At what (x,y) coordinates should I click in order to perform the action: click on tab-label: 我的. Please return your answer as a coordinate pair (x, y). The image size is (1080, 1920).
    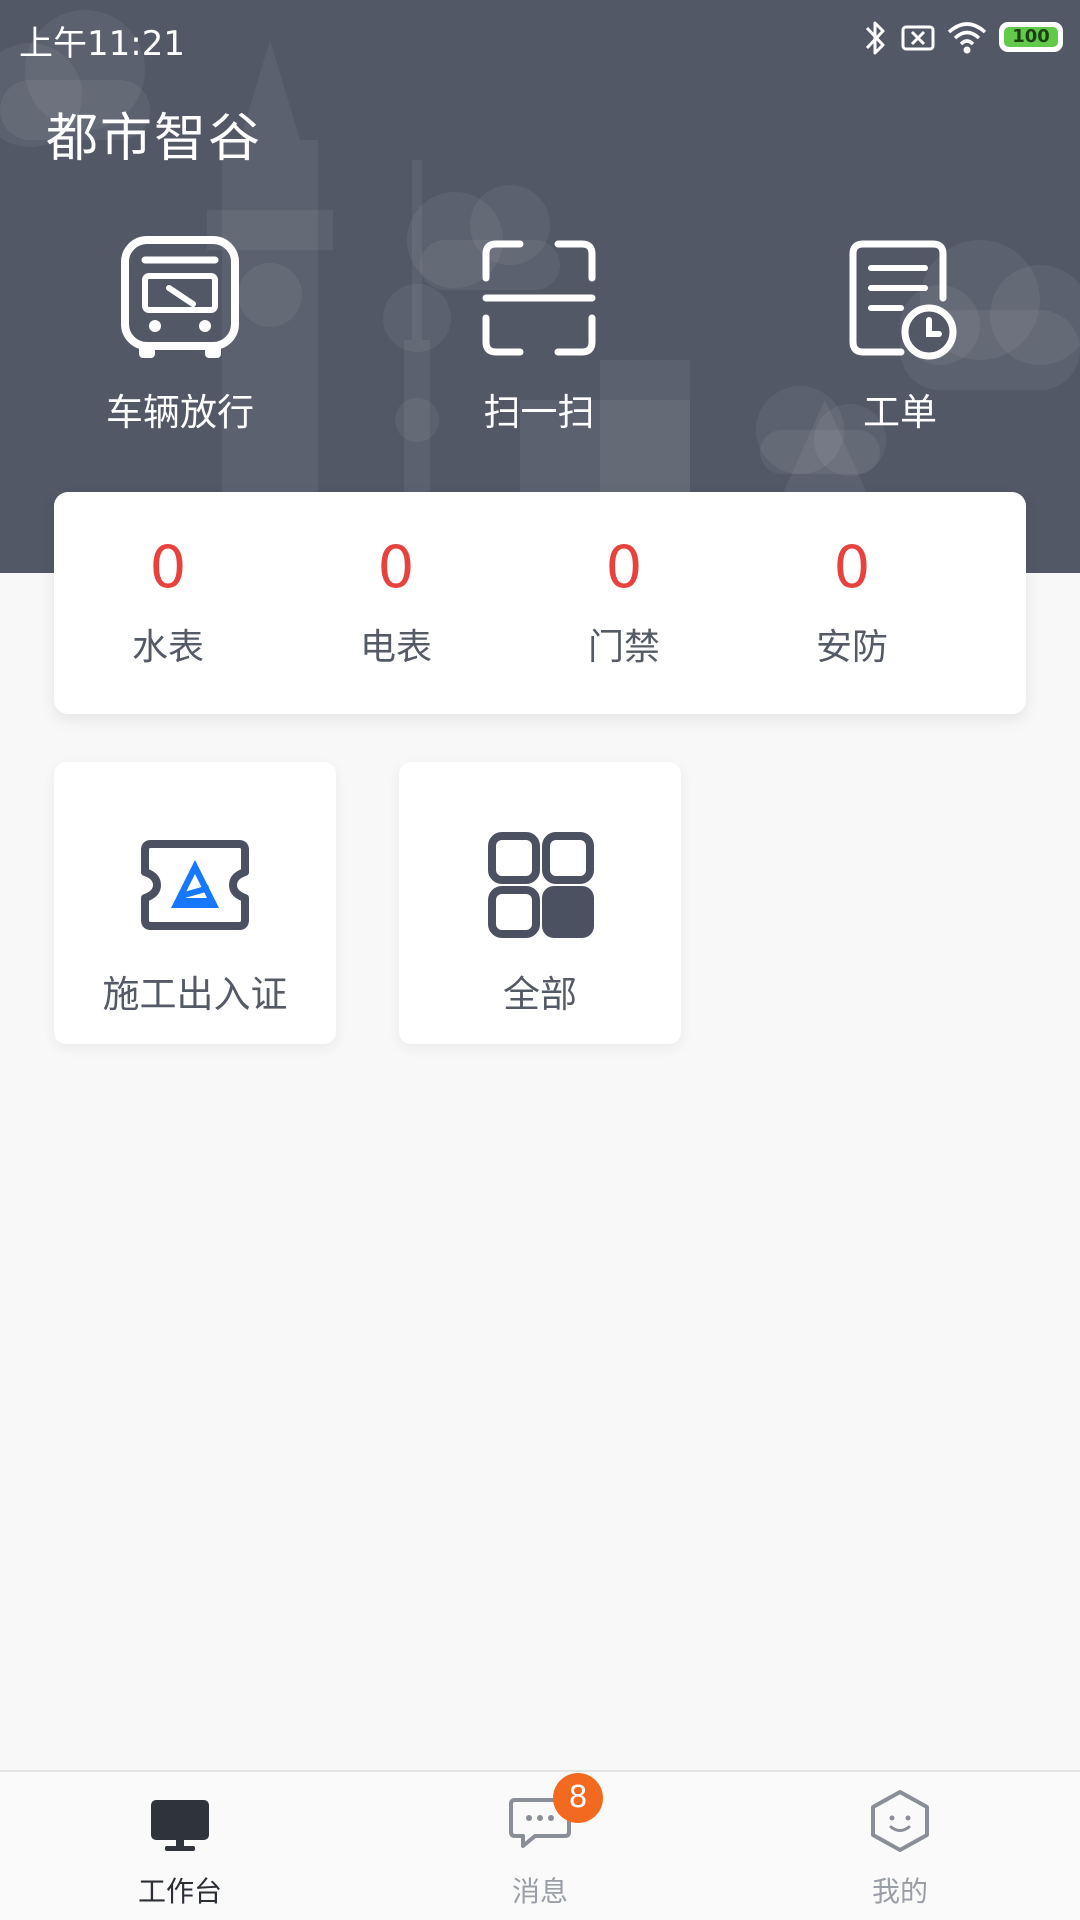
    Looking at the image, I should click on (899, 1891).